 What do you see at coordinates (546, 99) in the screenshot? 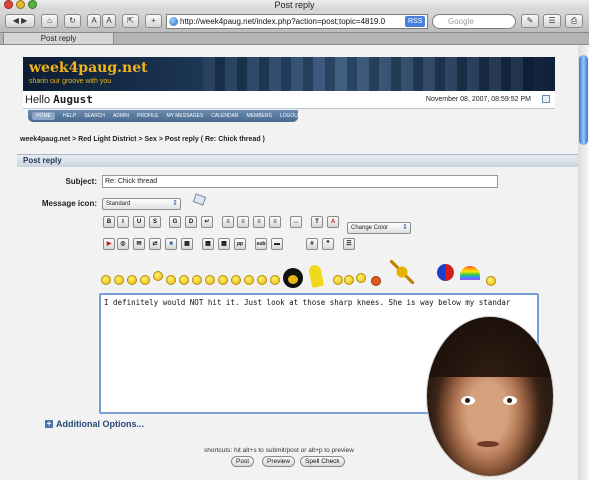
I see `collapse-icon` at bounding box center [546, 99].